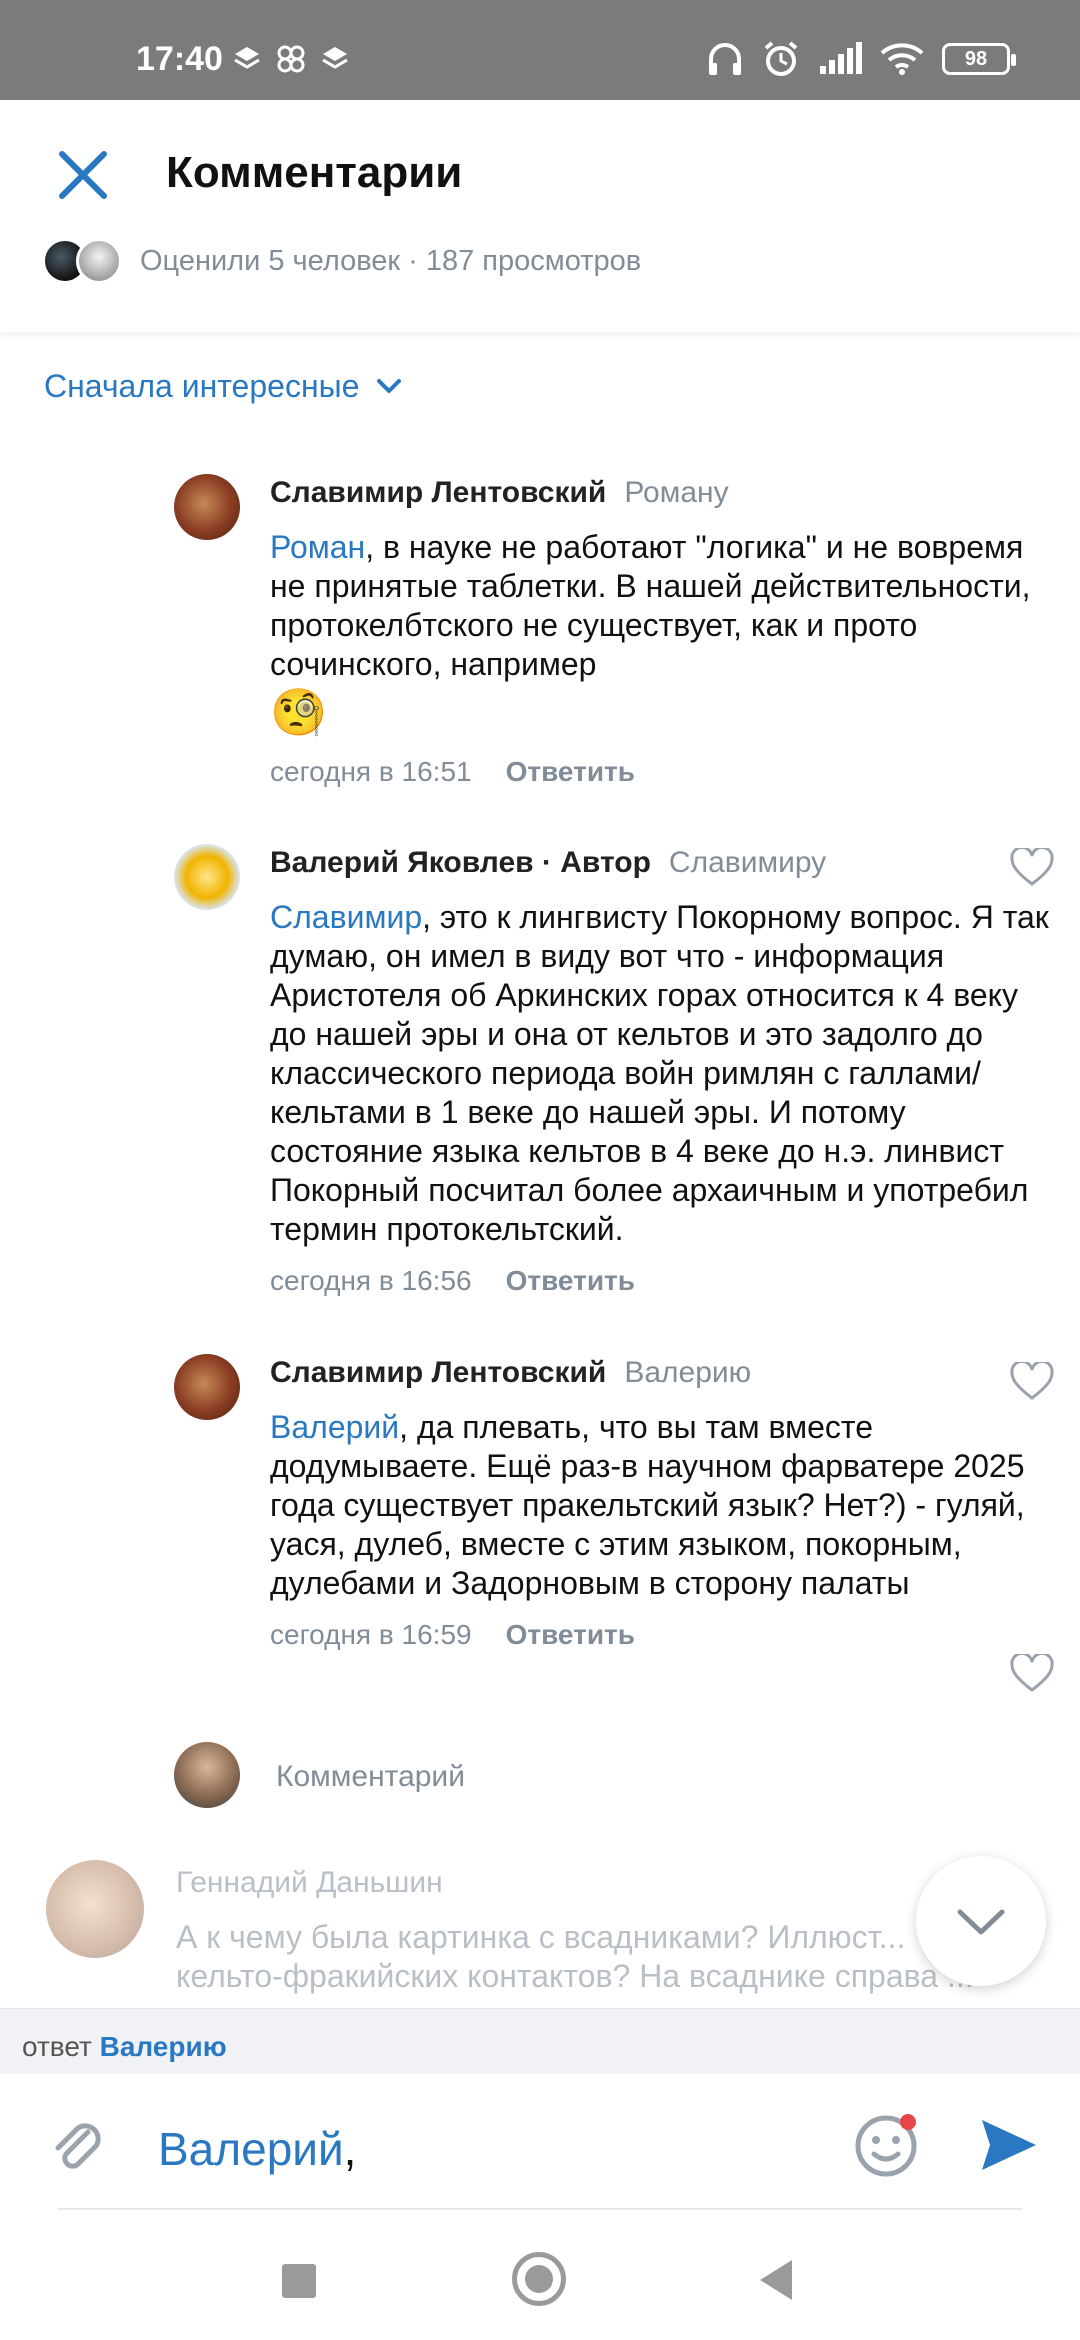 Image resolution: width=1080 pixels, height=2340 pixels. I want to click on thread-comment-input: Комментарий, so click(605, 1777).